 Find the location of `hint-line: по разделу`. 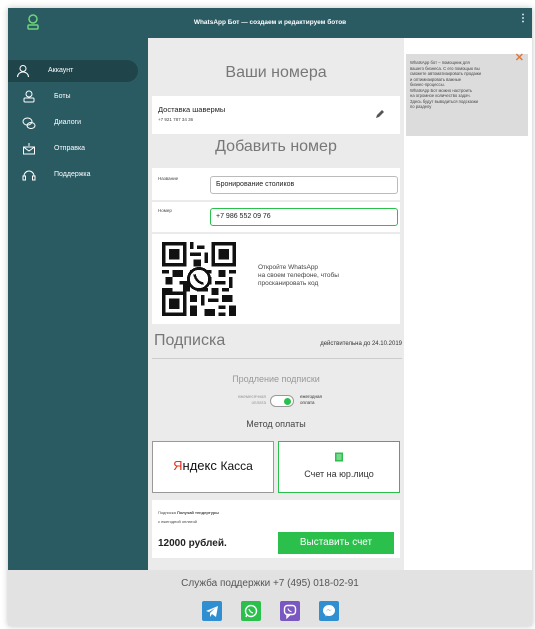

hint-line: по разделу is located at coordinates (421, 106).